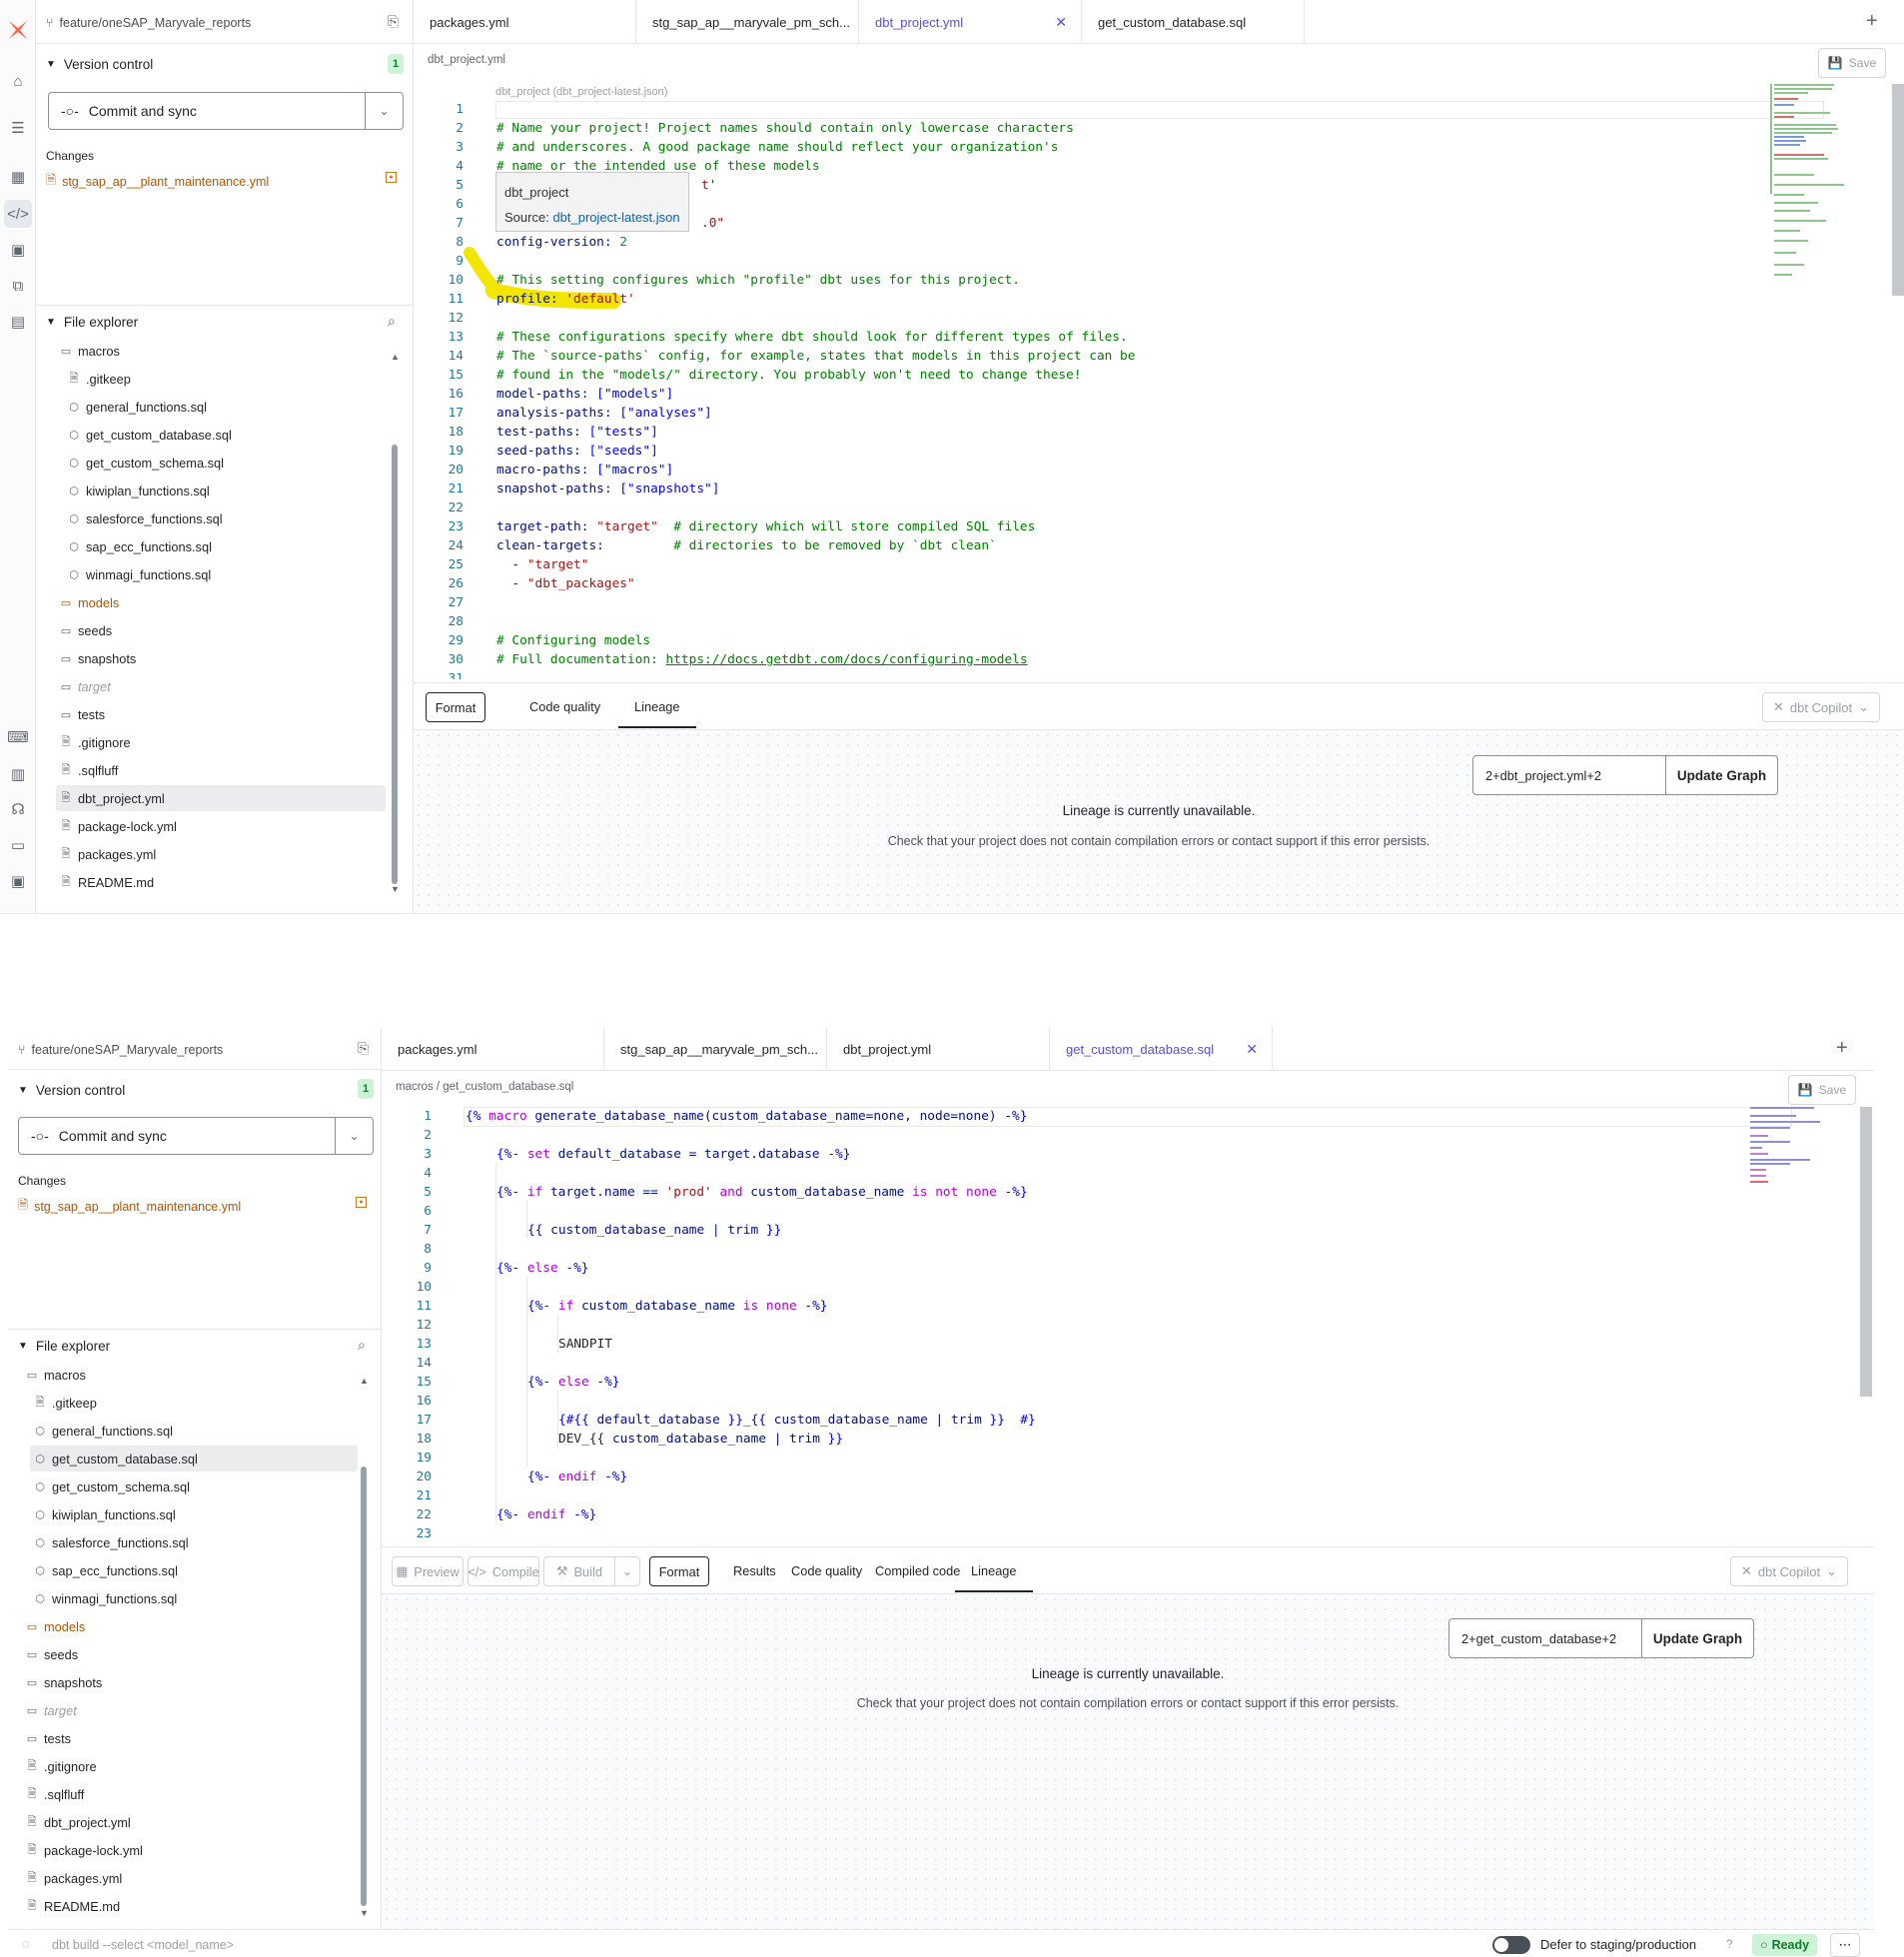 This screenshot has width=1904, height=1957. Describe the element at coordinates (48, 1738) in the screenshot. I see `folder-tests: ▭ tests` at that location.